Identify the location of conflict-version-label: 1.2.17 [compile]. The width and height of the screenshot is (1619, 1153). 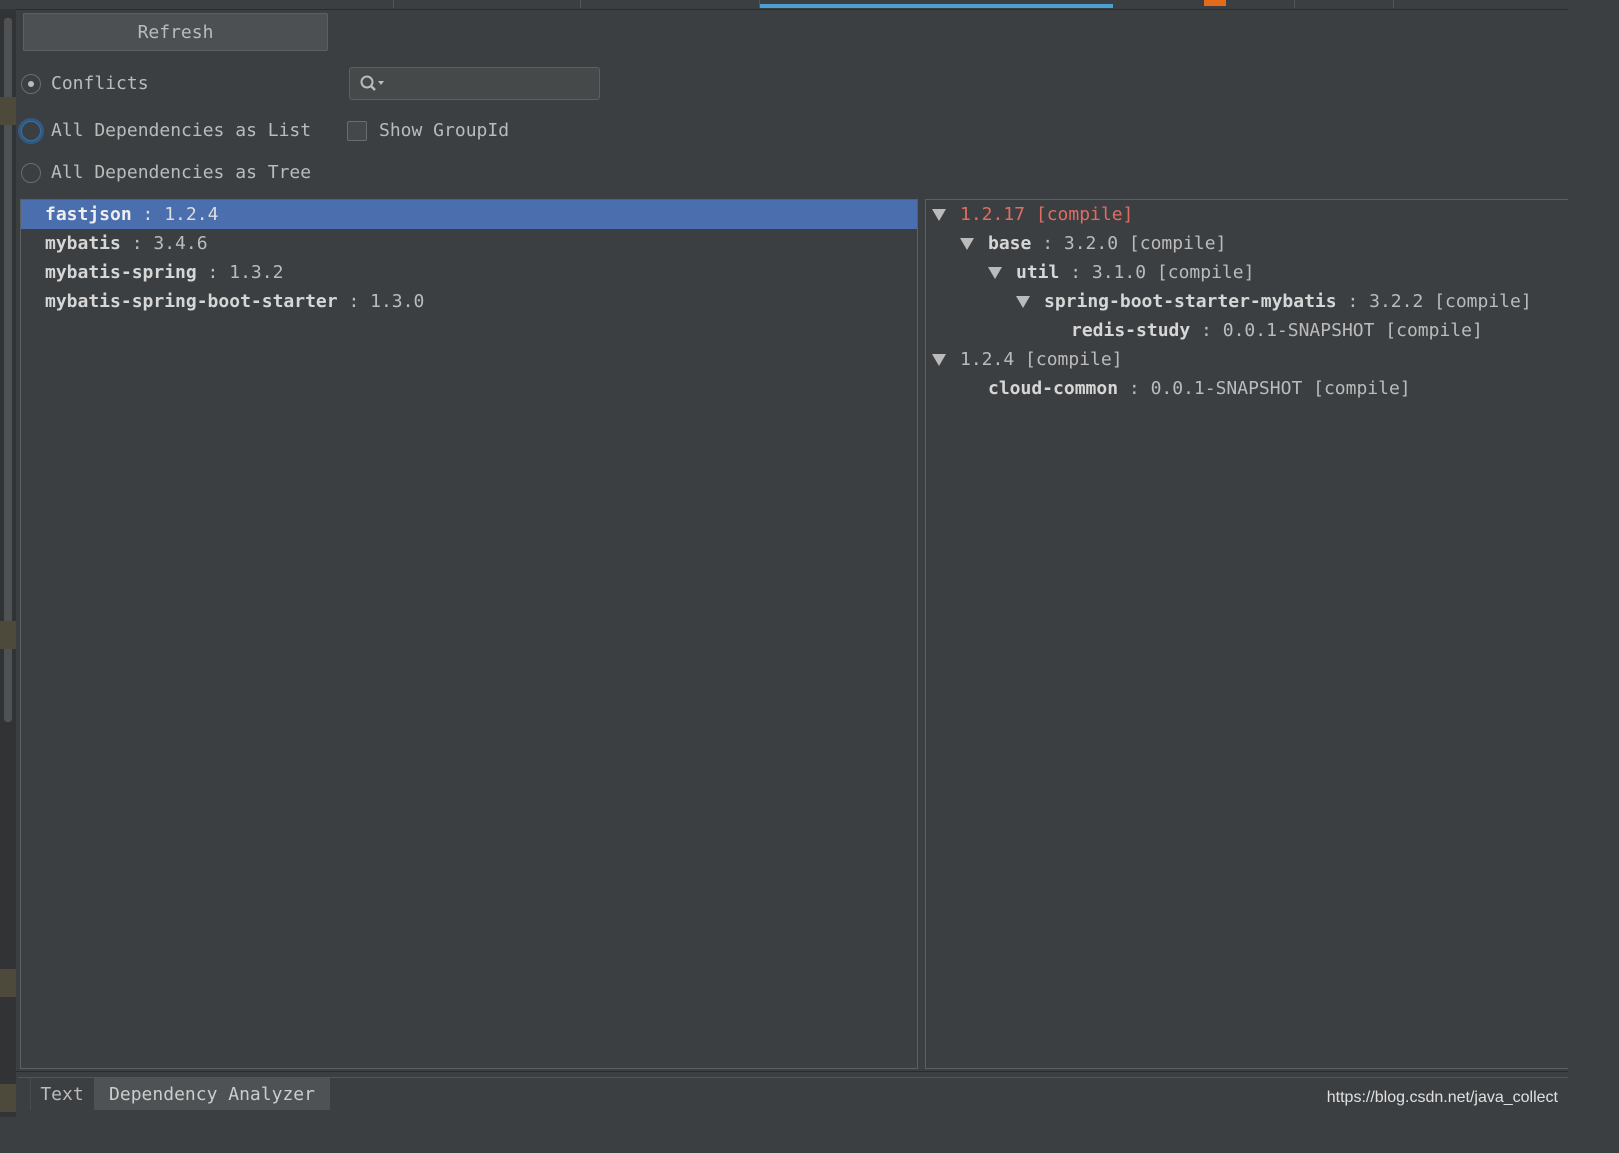
(1047, 214).